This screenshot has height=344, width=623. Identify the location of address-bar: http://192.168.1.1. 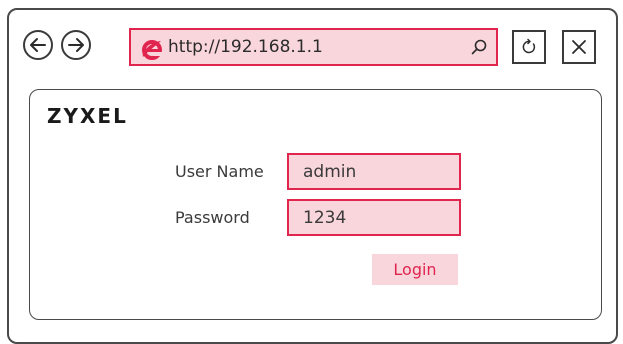
(313, 47).